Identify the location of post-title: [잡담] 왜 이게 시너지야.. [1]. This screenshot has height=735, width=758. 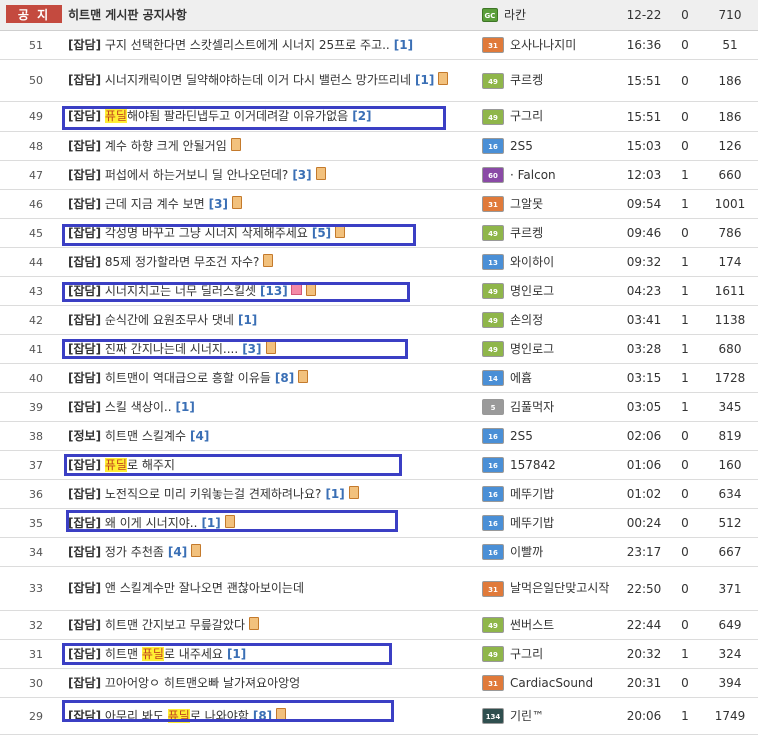
(273, 523).